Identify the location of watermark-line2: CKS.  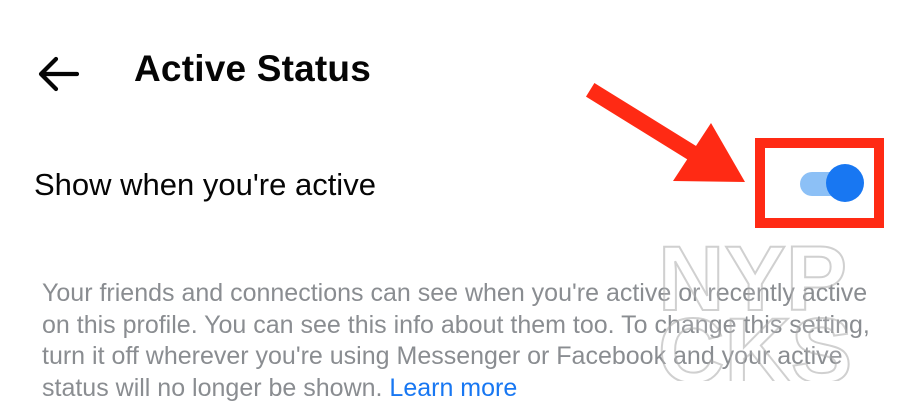
(755, 340).